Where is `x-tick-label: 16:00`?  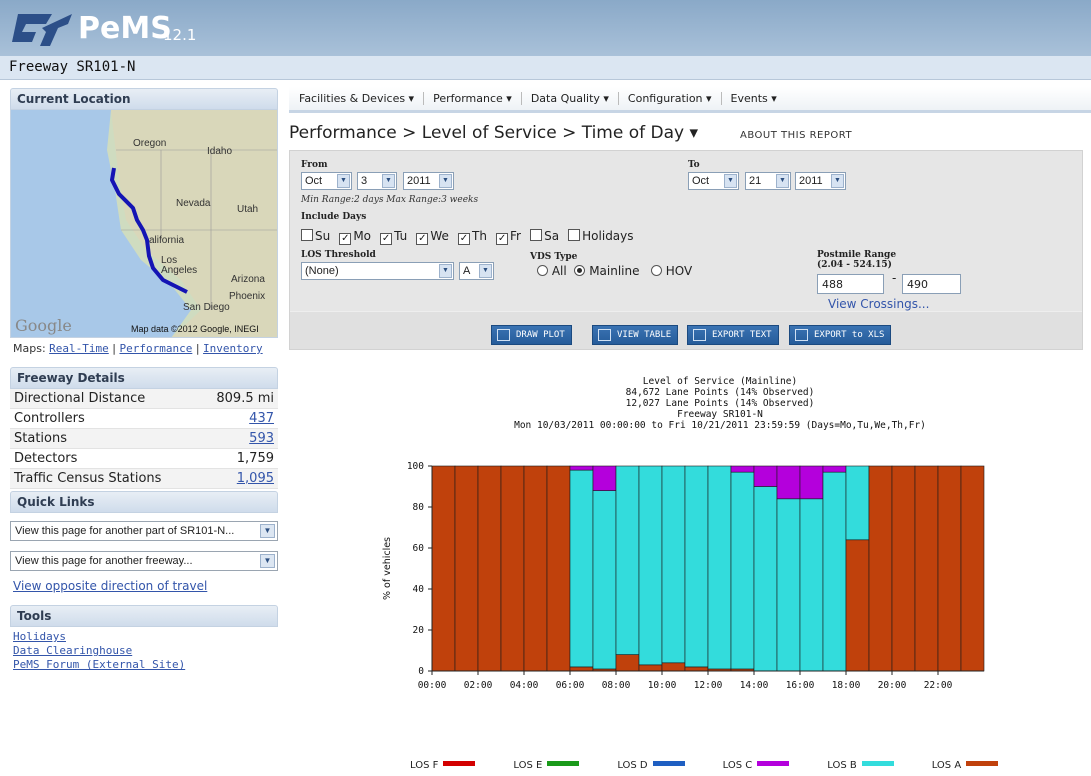 x-tick-label: 16:00 is located at coordinates (800, 685).